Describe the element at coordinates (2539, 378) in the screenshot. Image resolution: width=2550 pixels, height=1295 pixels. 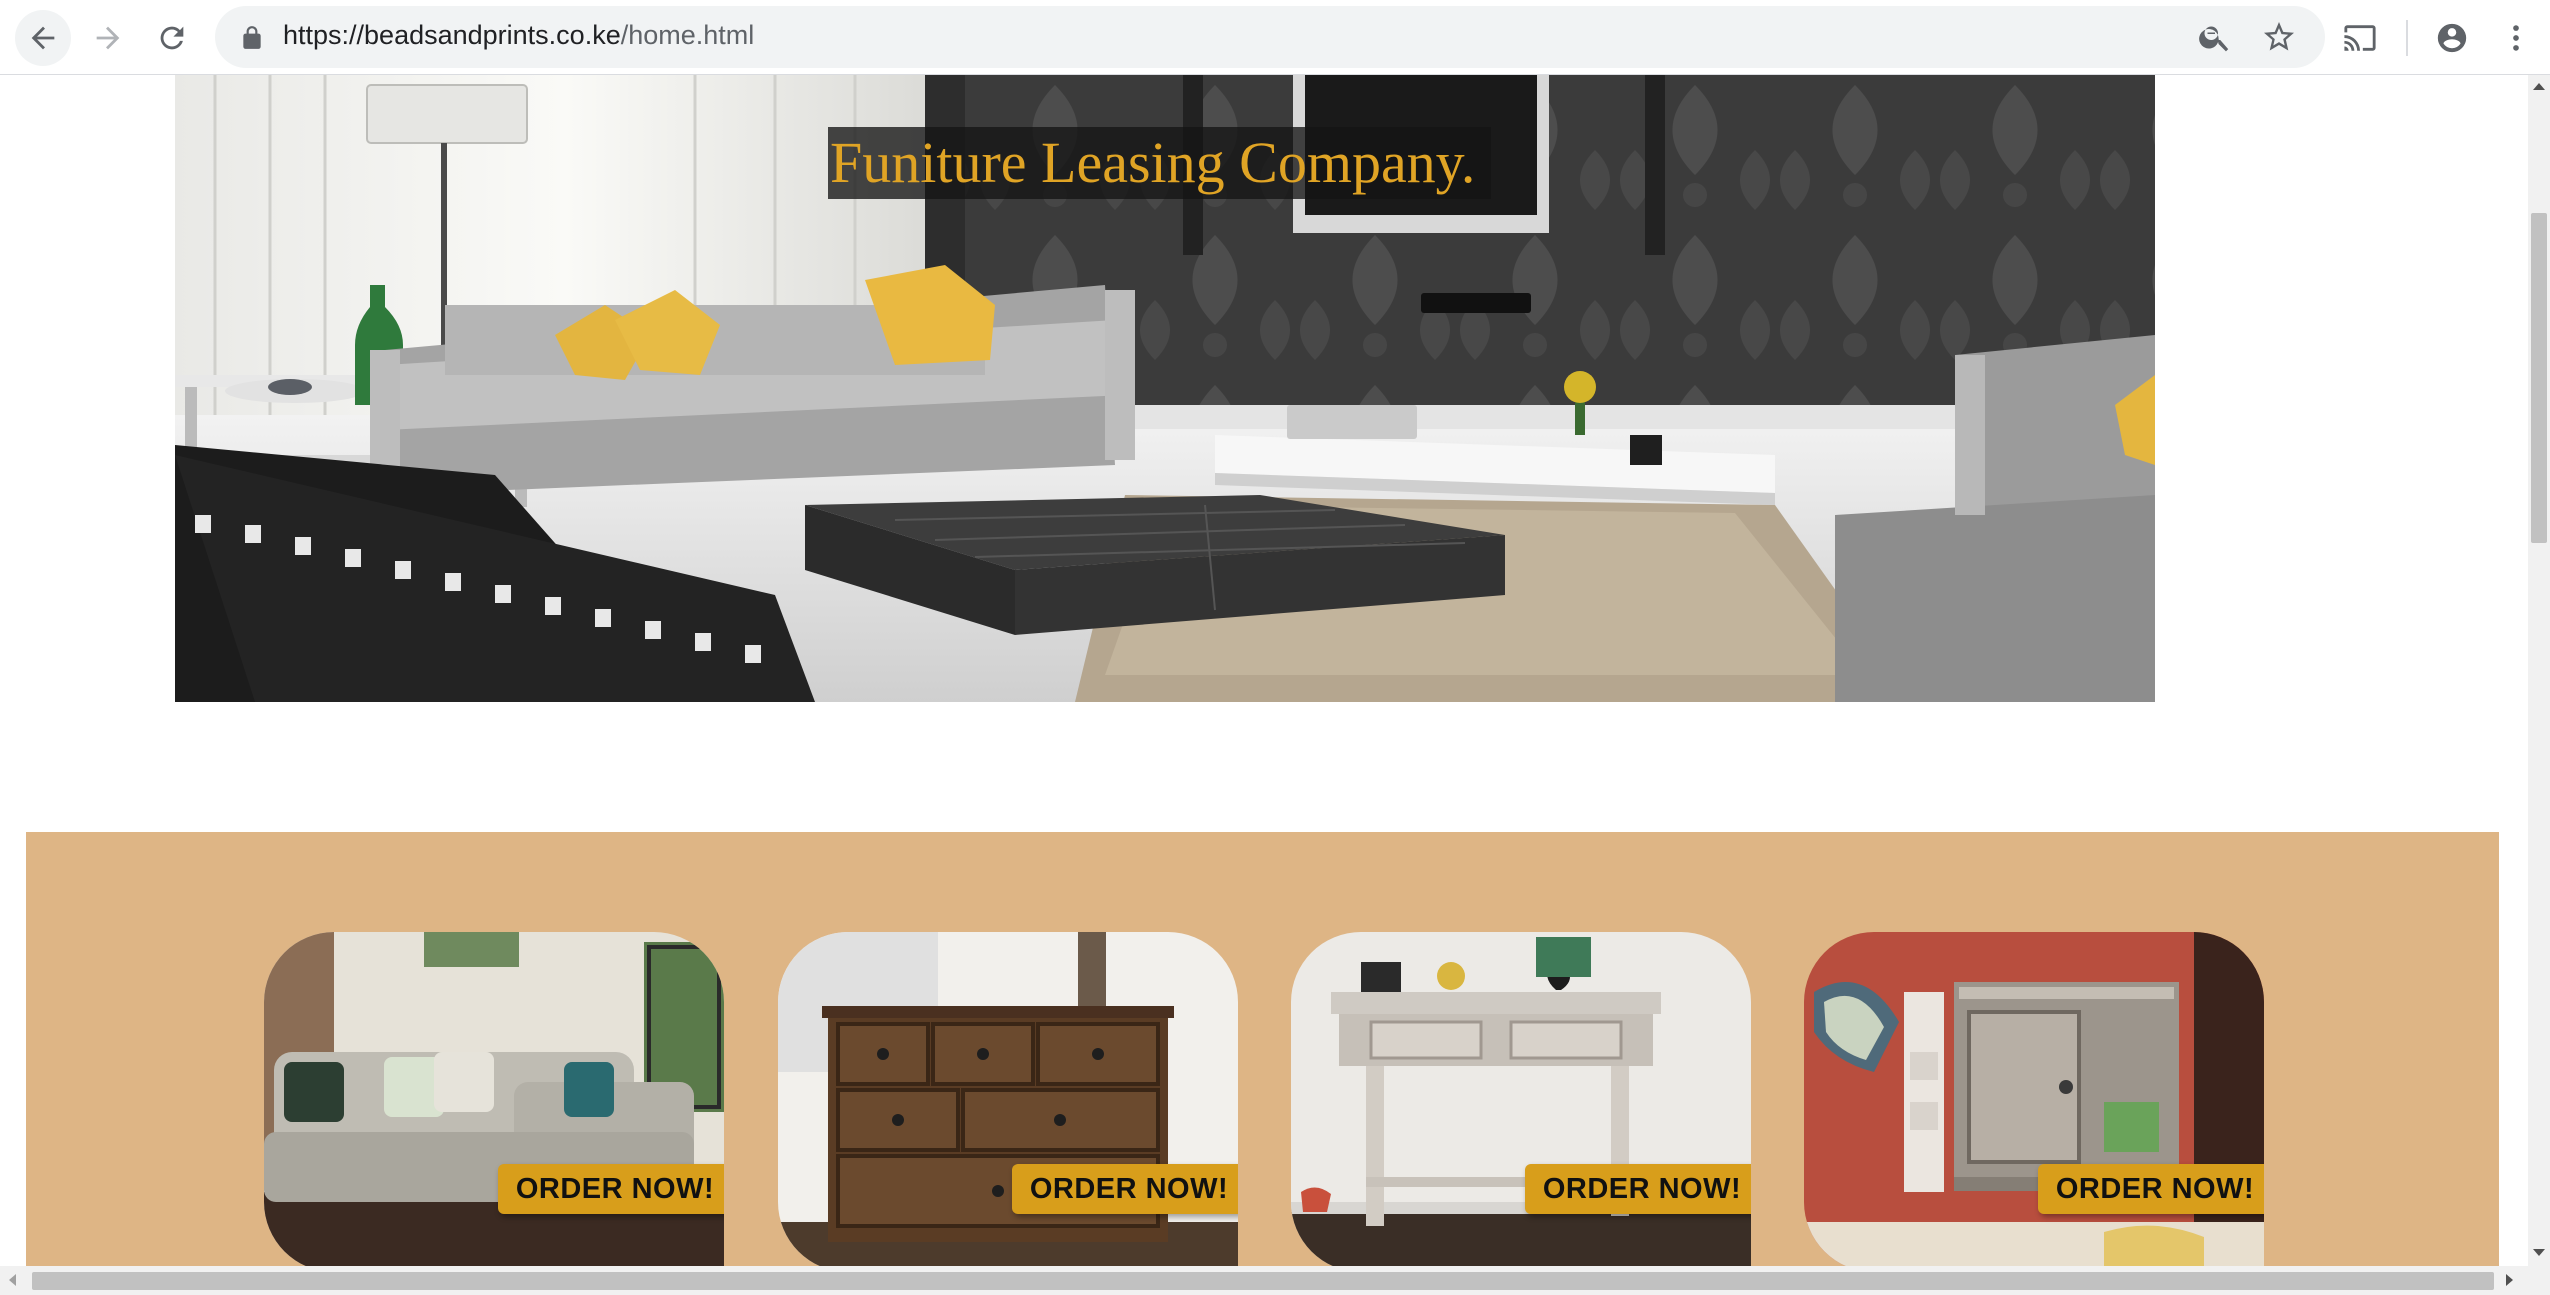
I see `vertical-scroll-thumb` at that location.